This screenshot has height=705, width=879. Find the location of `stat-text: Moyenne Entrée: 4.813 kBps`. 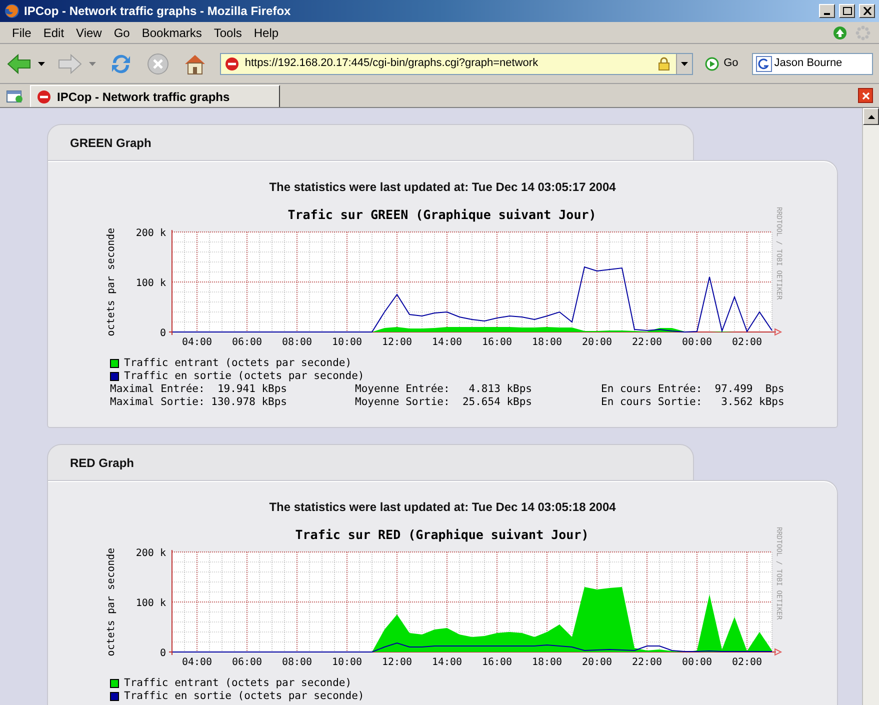

stat-text: Moyenne Entrée: 4.813 kBps is located at coordinates (444, 389).